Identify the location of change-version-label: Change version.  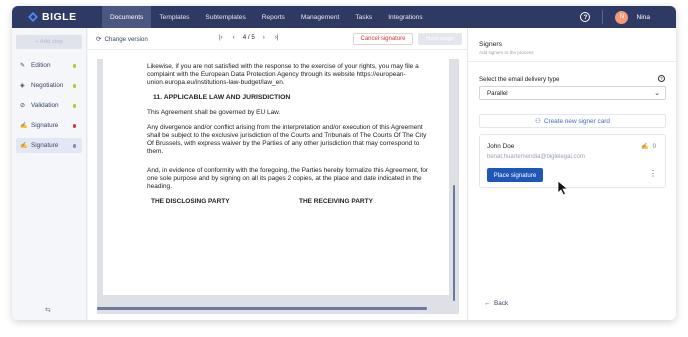
(126, 39).